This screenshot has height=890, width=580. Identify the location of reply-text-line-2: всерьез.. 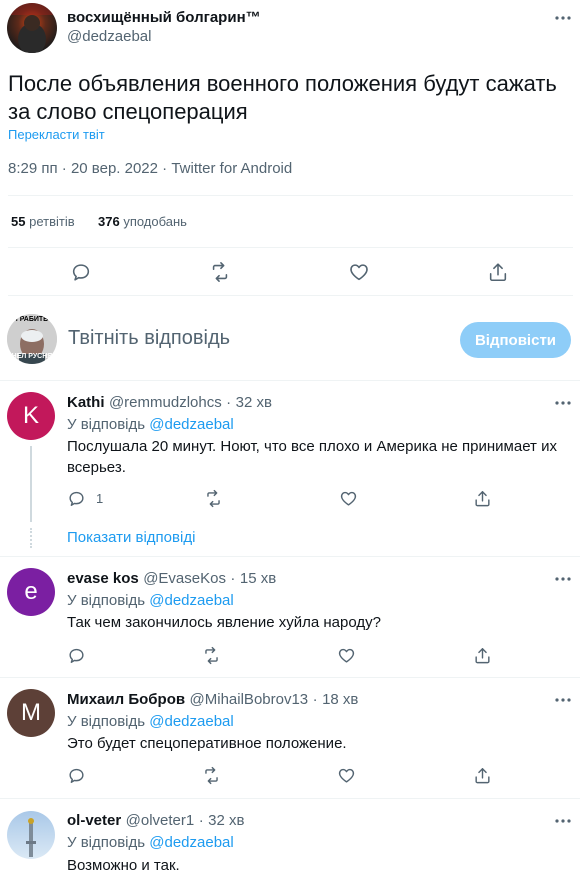
(96, 467).